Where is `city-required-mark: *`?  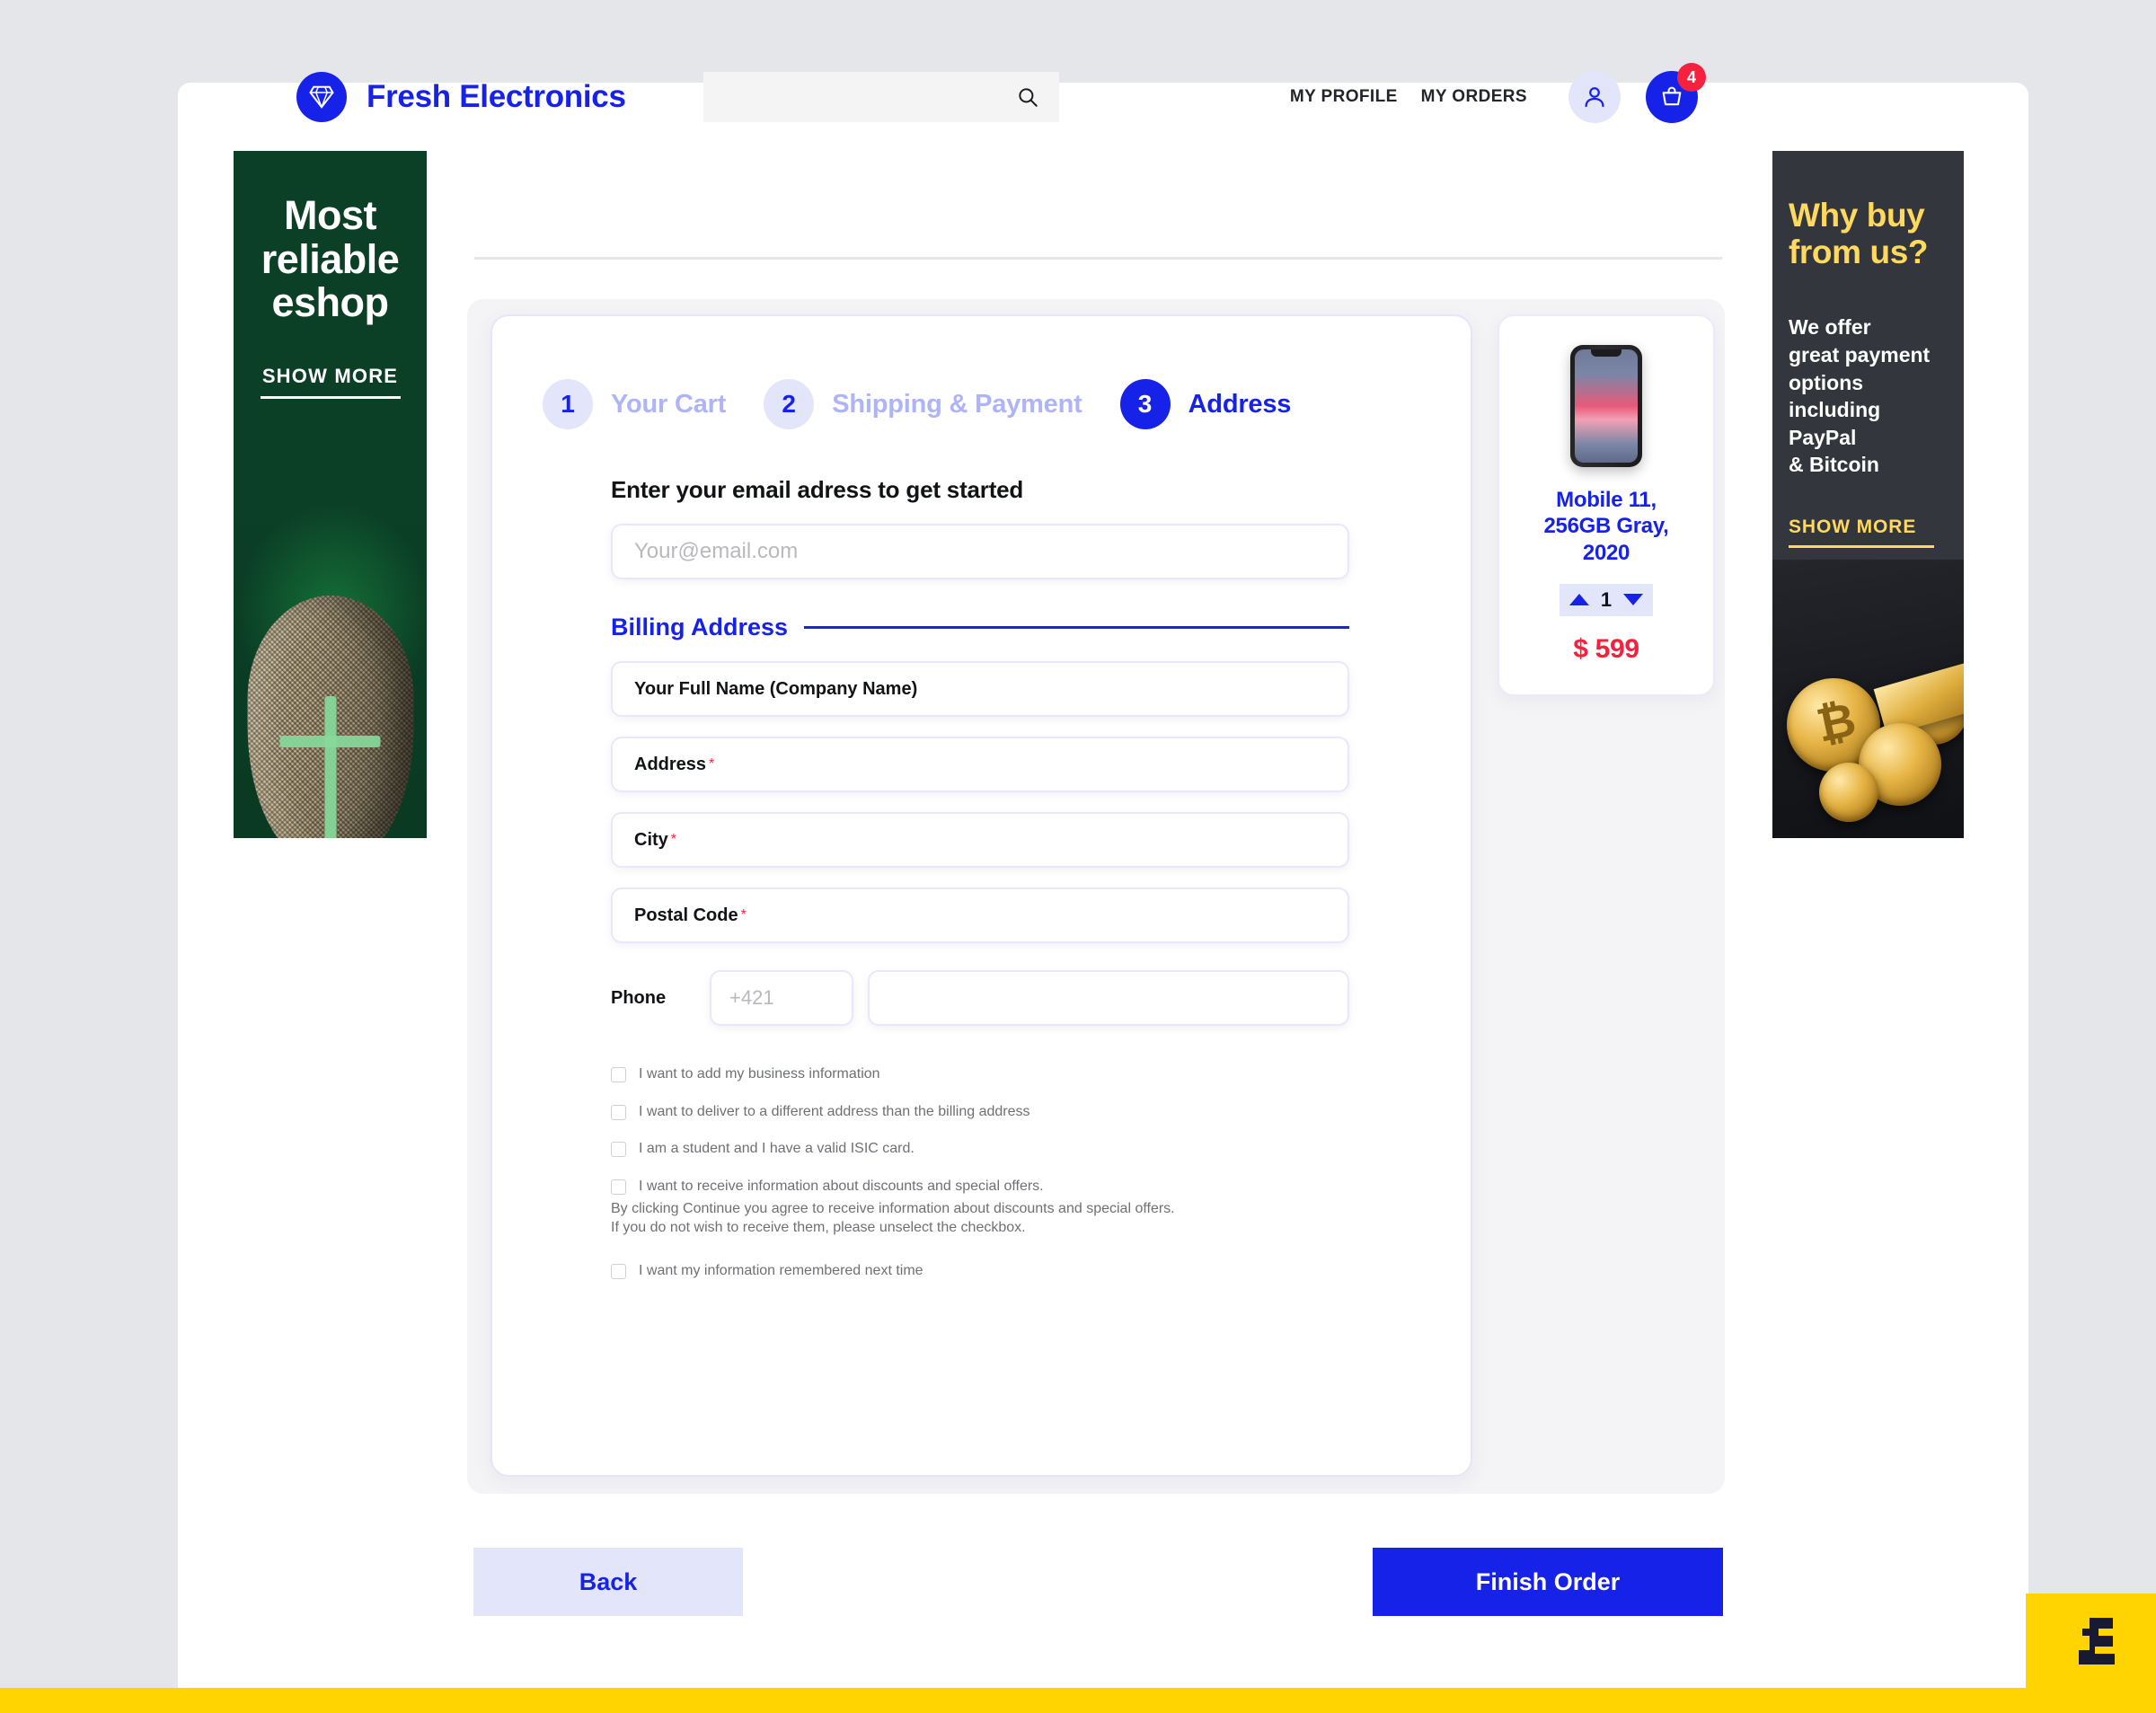
city-required-mark: * is located at coordinates (674, 840).